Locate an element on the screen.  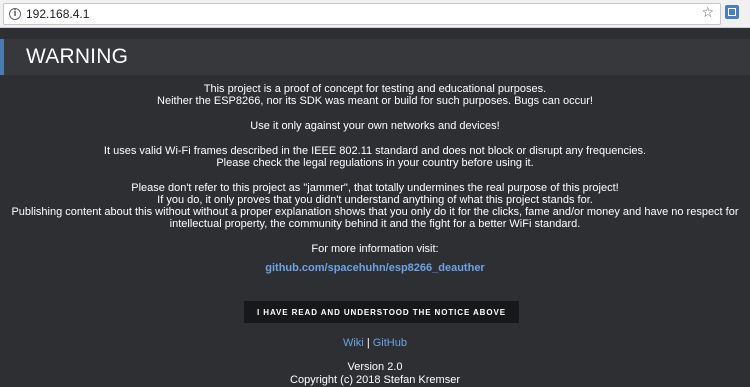
browser-toolbar: i 192.168.4.1 ☆ is located at coordinates (375, 14).